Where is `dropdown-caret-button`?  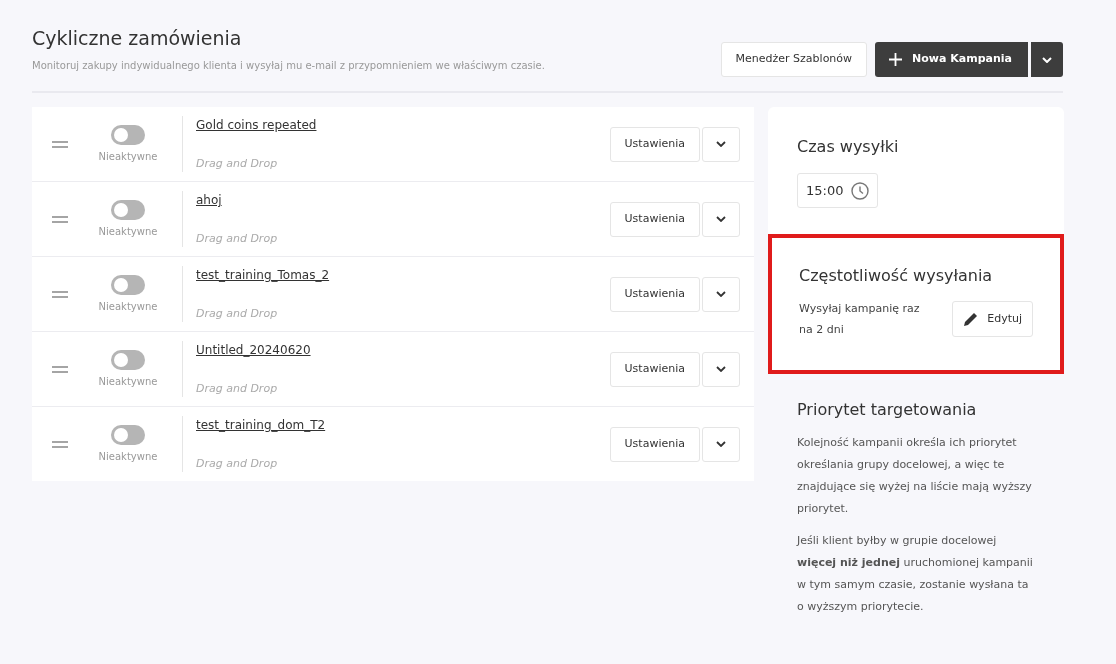
dropdown-caret-button is located at coordinates (1047, 59).